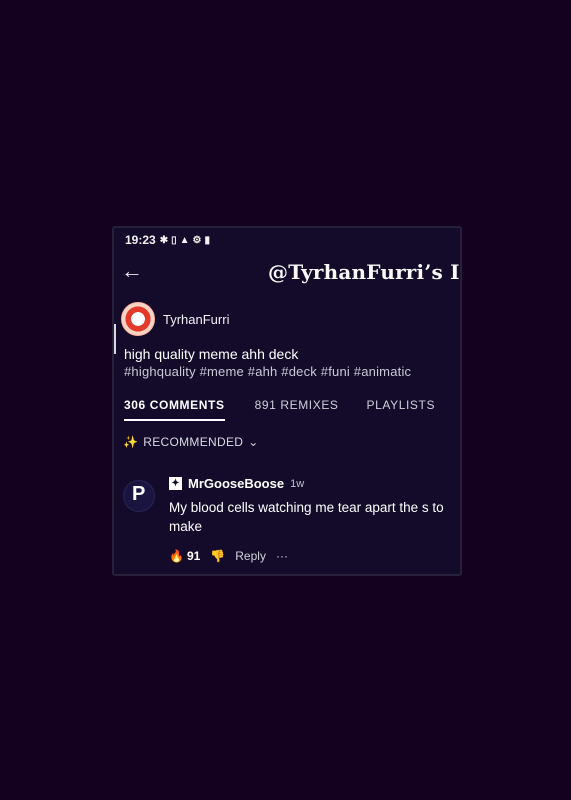 The height and width of the screenshot is (800, 571). Describe the element at coordinates (196, 319) in the screenshot. I see `author-name: TyrhanFurri` at that location.